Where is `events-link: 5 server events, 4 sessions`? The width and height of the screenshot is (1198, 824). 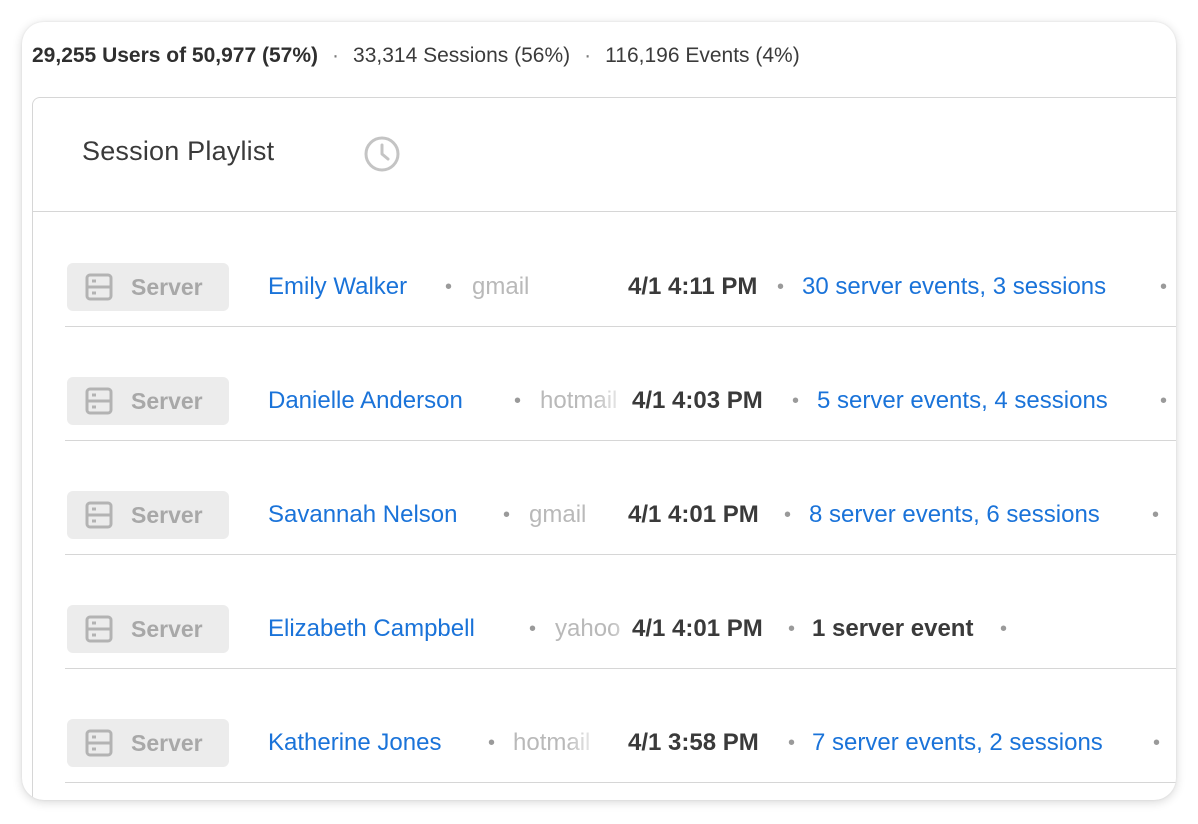
events-link: 5 server events, 4 sessions is located at coordinates (962, 401).